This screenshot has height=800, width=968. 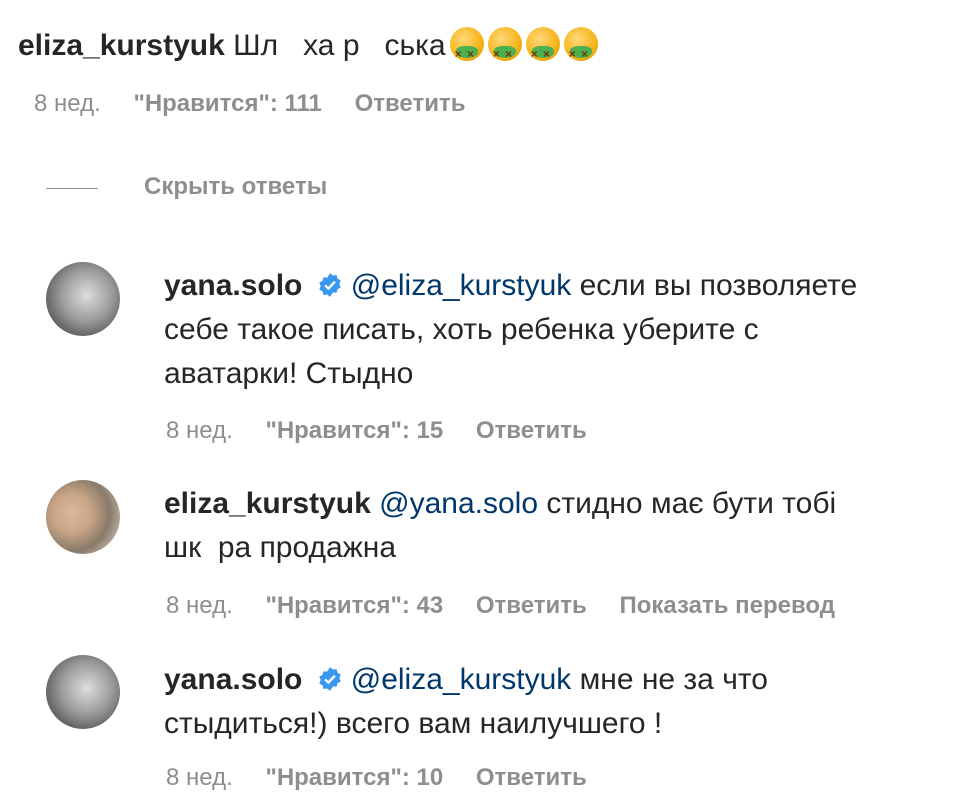 I want to click on comment-likes: "Нравится": 111, so click(x=227, y=103).